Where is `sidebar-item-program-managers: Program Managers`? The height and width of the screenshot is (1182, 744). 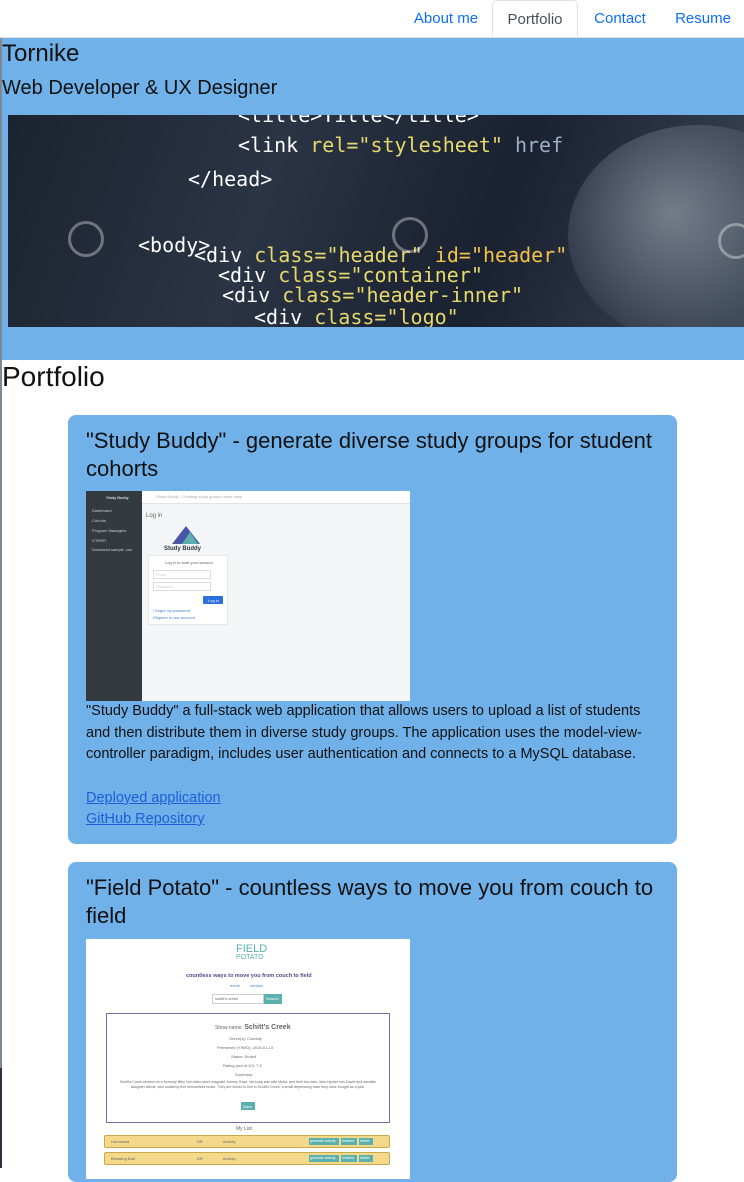 sidebar-item-program-managers: Program Managers is located at coordinates (109, 530).